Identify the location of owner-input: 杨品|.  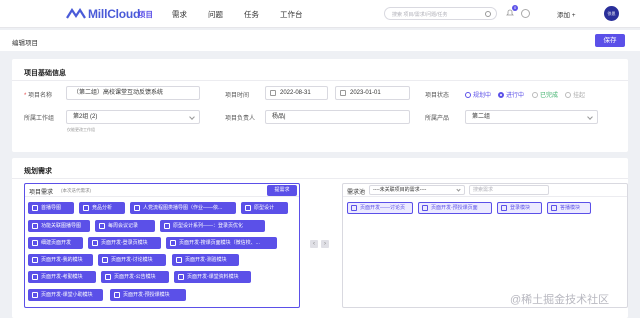
(337, 117).